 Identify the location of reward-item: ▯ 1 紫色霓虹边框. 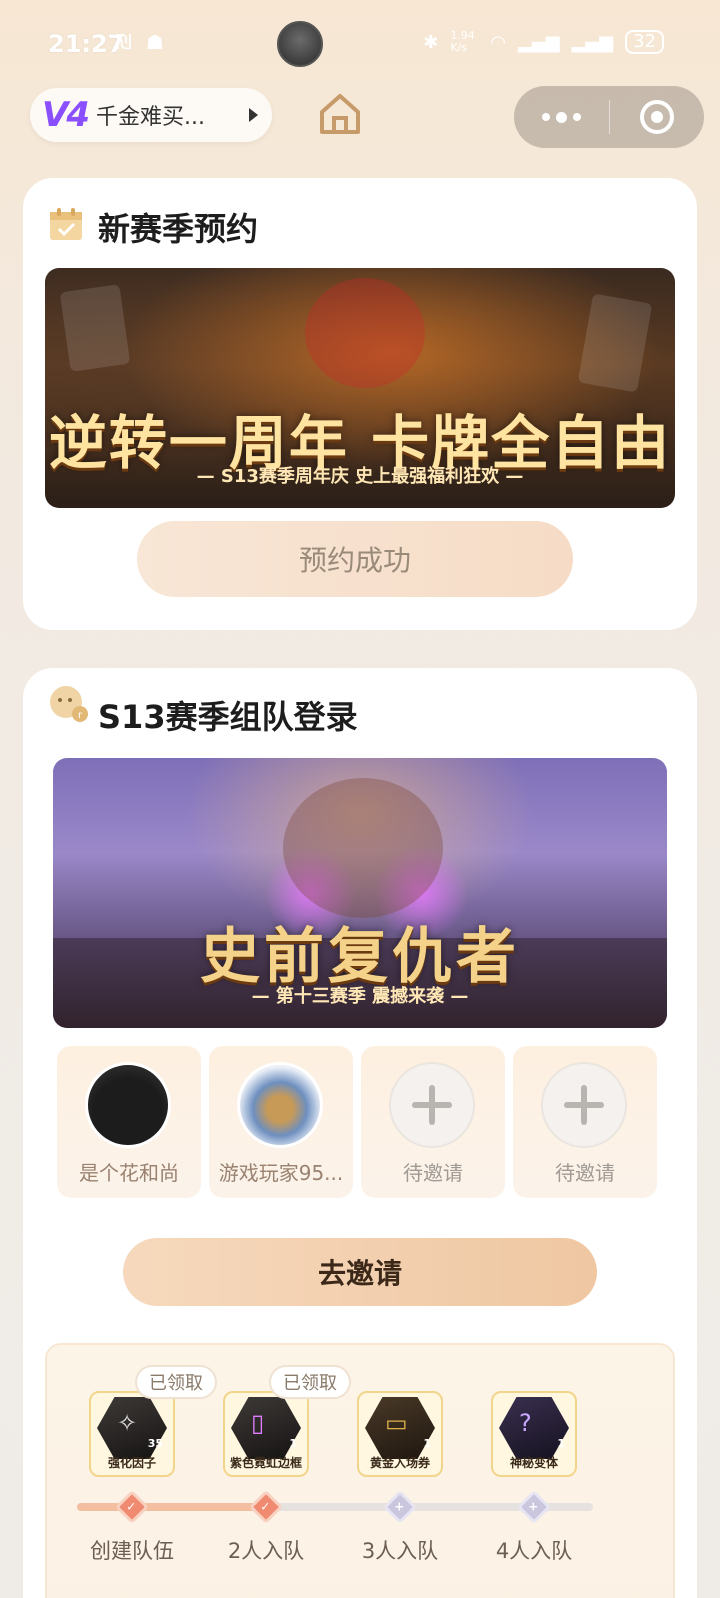
(266, 1434).